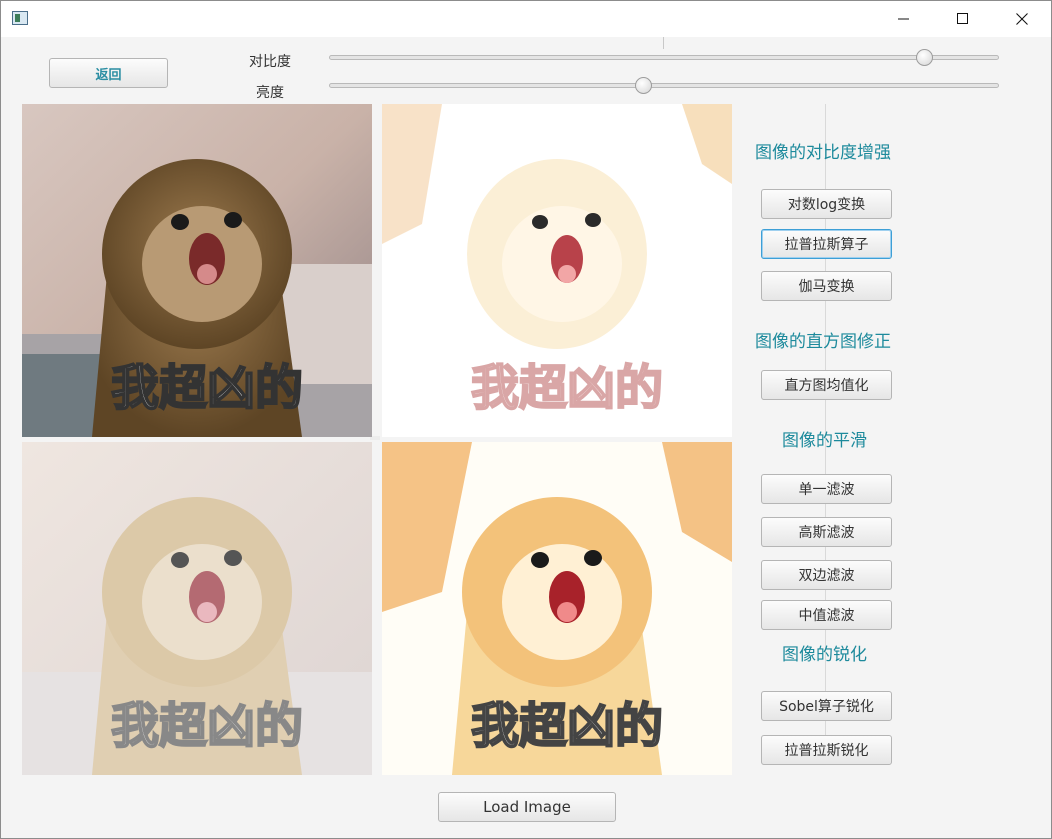 Image resolution: width=1052 pixels, height=839 pixels. Describe the element at coordinates (197, 270) in the screenshot. I see `original-image: 我超凶的` at that location.